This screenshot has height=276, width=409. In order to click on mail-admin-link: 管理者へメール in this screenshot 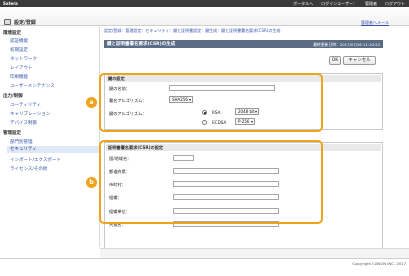, I will do `click(375, 23)`.